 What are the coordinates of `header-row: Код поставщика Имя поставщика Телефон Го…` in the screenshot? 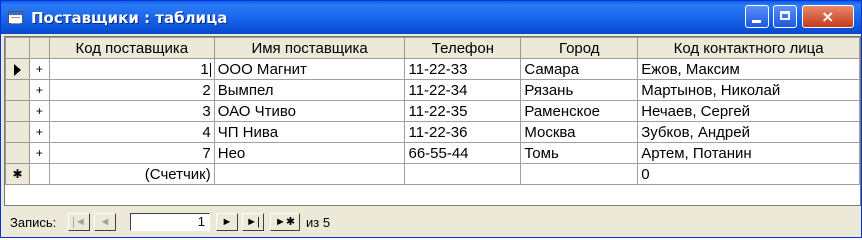 It's located at (432, 48).